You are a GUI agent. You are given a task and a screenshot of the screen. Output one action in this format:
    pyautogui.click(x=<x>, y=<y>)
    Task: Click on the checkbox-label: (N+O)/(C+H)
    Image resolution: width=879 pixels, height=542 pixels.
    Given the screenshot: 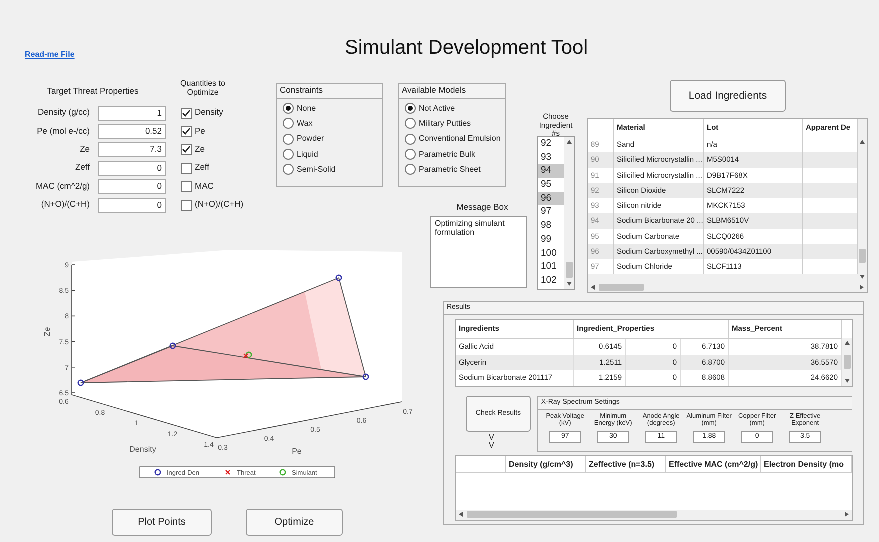 What is the action you would take?
    pyautogui.click(x=219, y=205)
    